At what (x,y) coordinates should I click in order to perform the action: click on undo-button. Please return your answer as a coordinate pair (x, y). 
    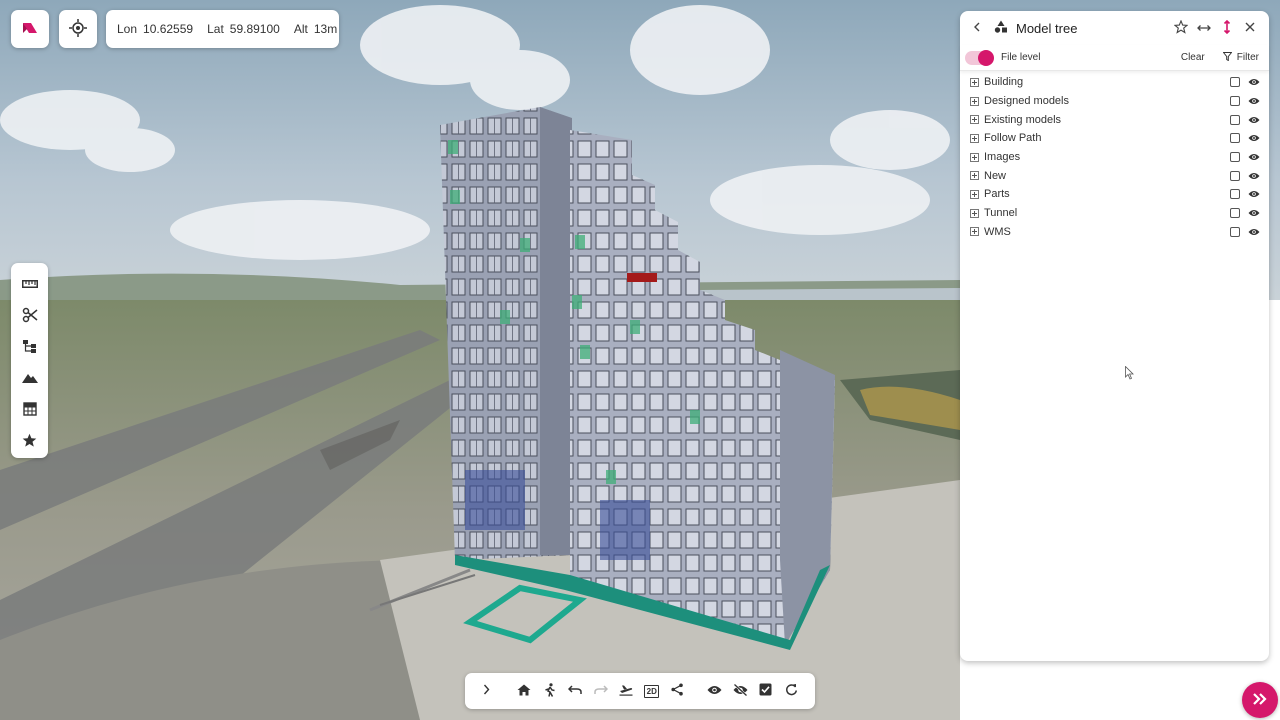
    Looking at the image, I should click on (576, 691).